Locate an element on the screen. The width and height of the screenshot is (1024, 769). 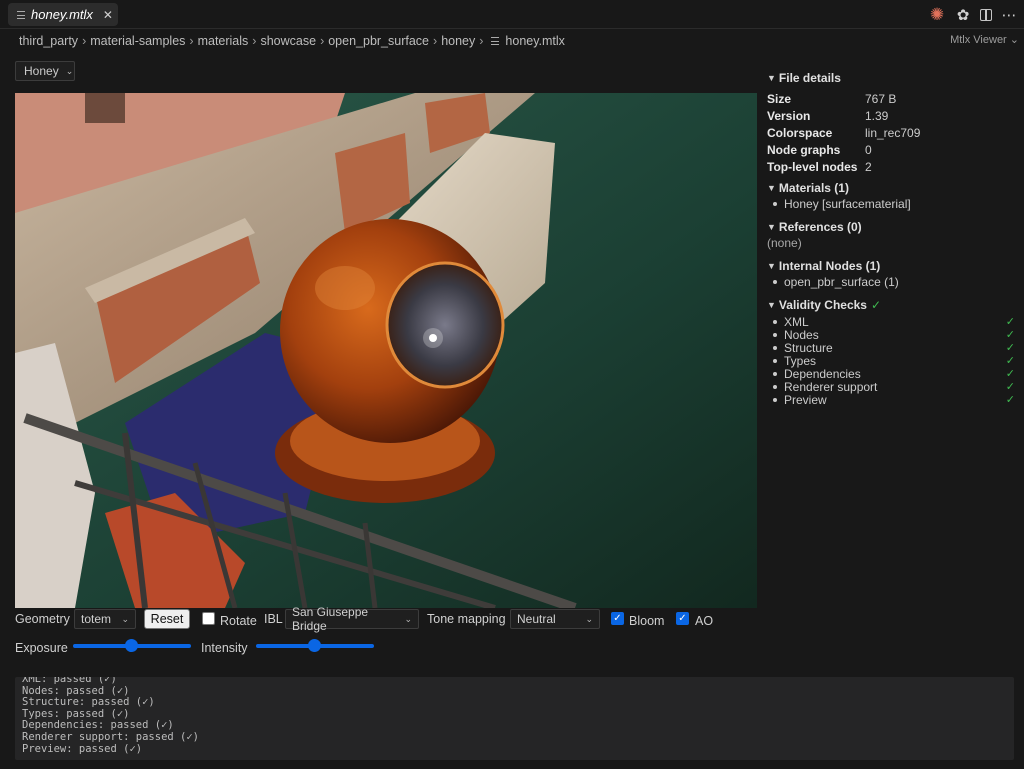
breadcrumb-item: honey is located at coordinates (458, 41).